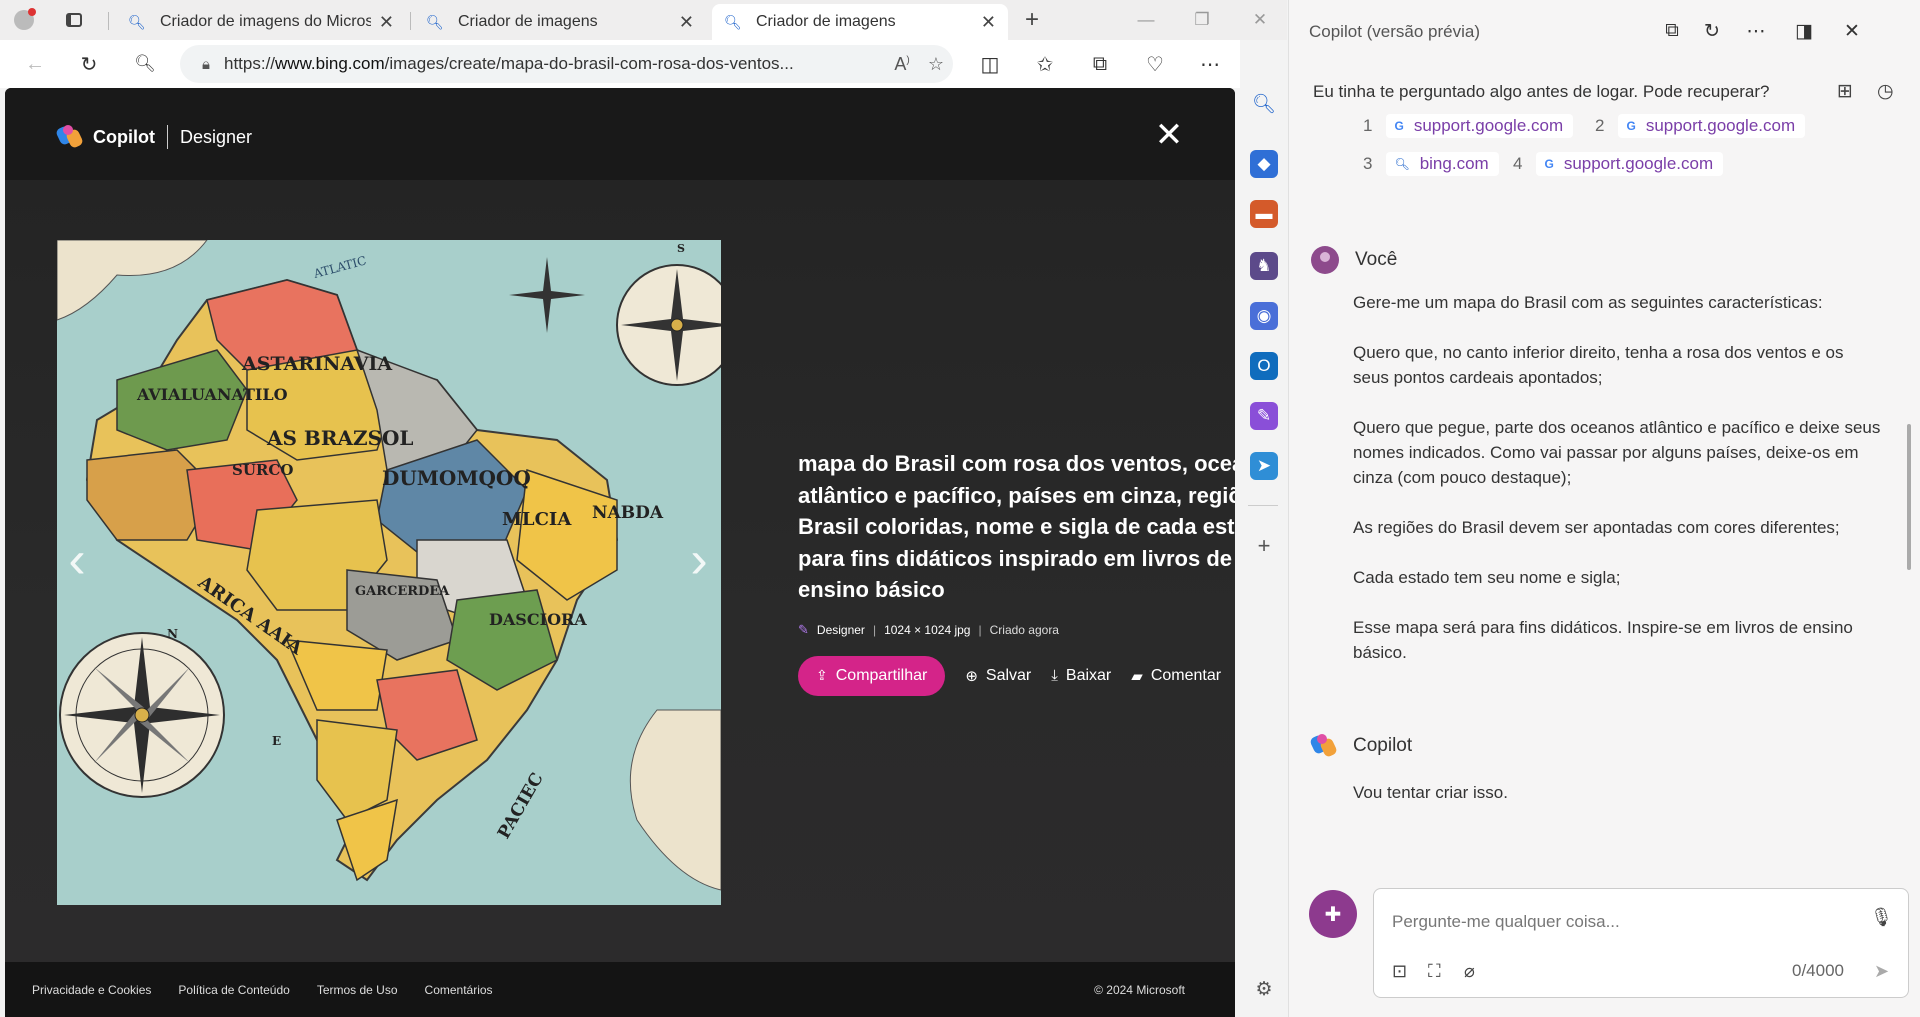 This screenshot has width=1920, height=1017. I want to click on favorites-icon: ✩, so click(1045, 64).